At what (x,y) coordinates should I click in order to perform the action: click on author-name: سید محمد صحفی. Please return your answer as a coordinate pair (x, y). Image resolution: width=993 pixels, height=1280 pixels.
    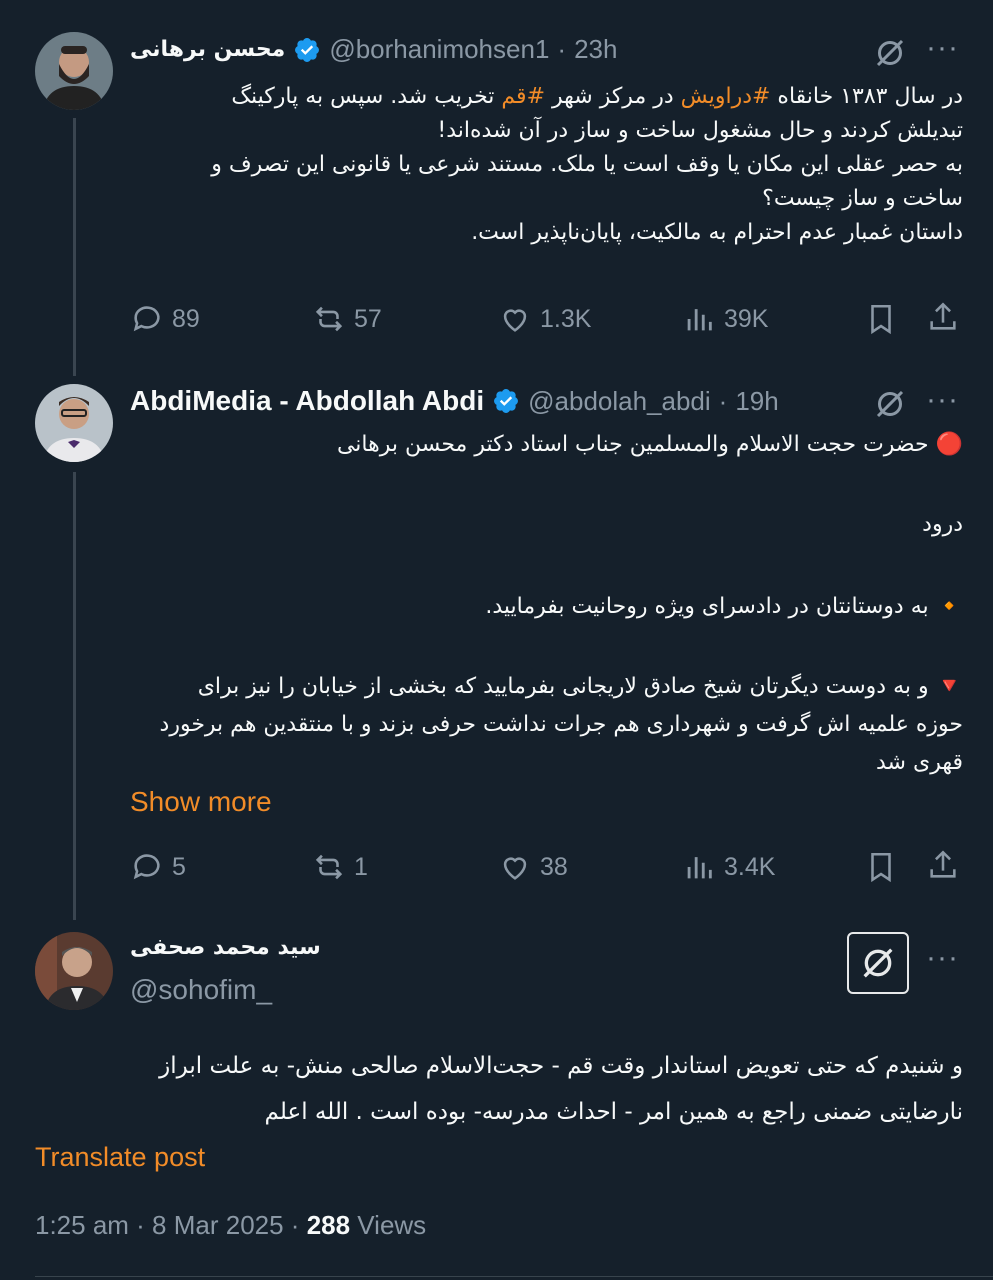
    Looking at the image, I should click on (225, 947).